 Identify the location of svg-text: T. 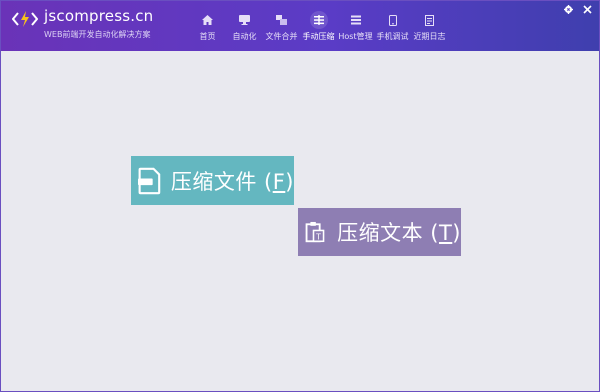
(318, 236).